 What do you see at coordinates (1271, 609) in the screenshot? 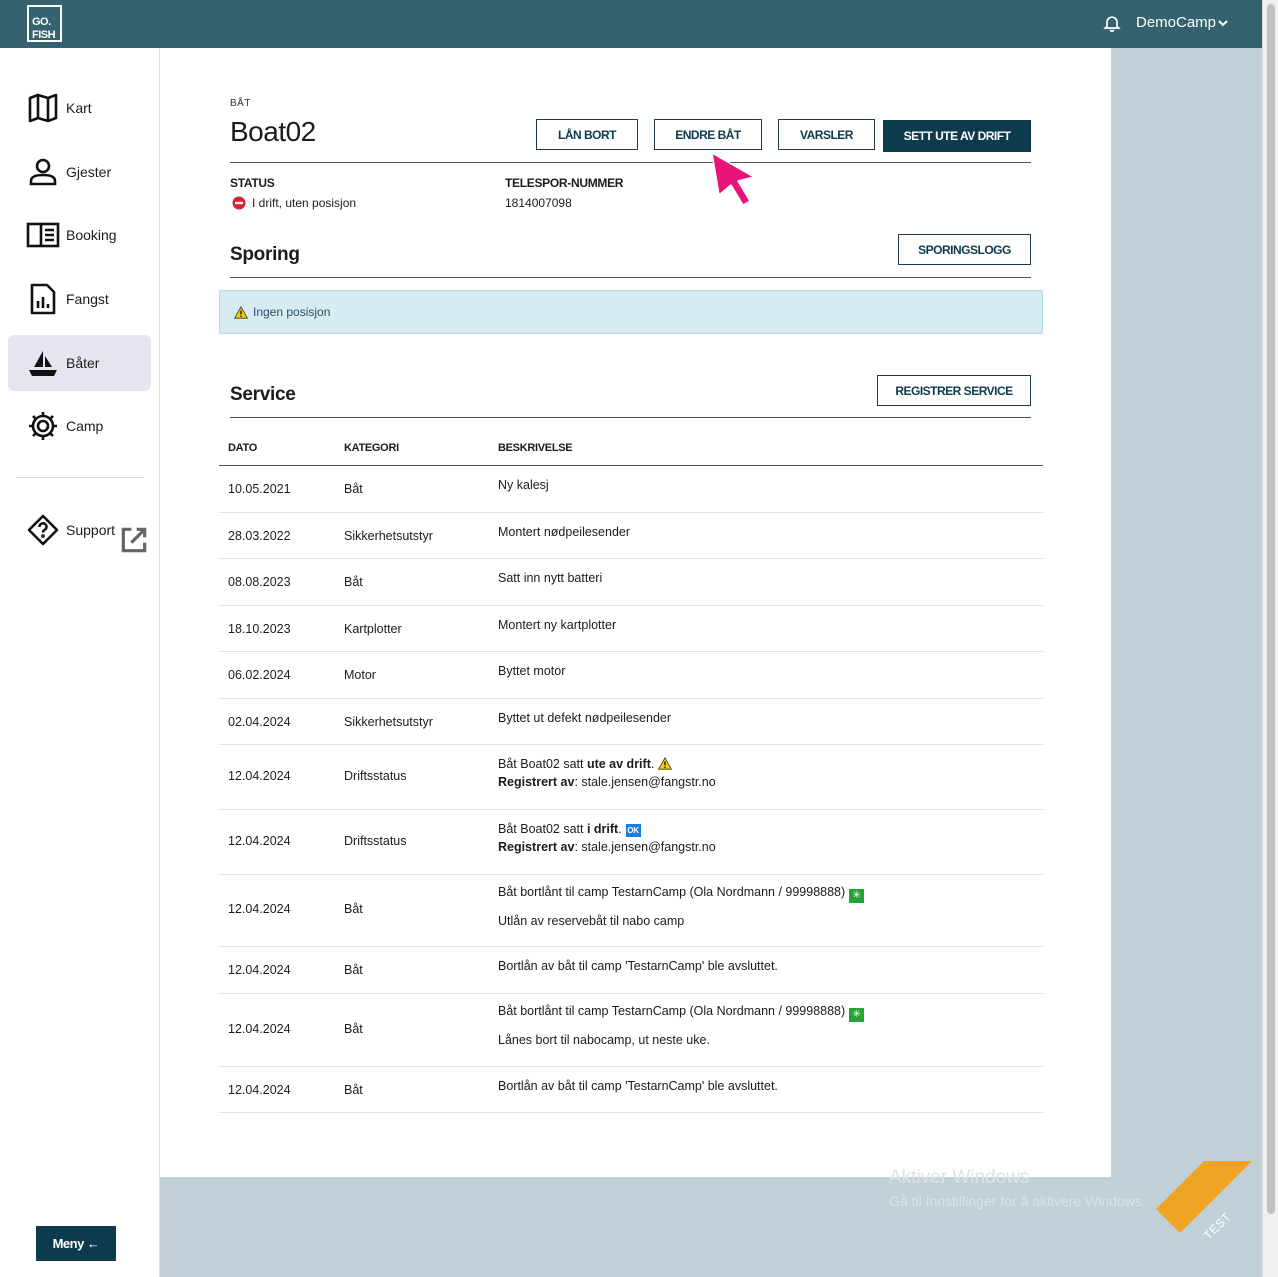
I see `scrollbar-thumb` at bounding box center [1271, 609].